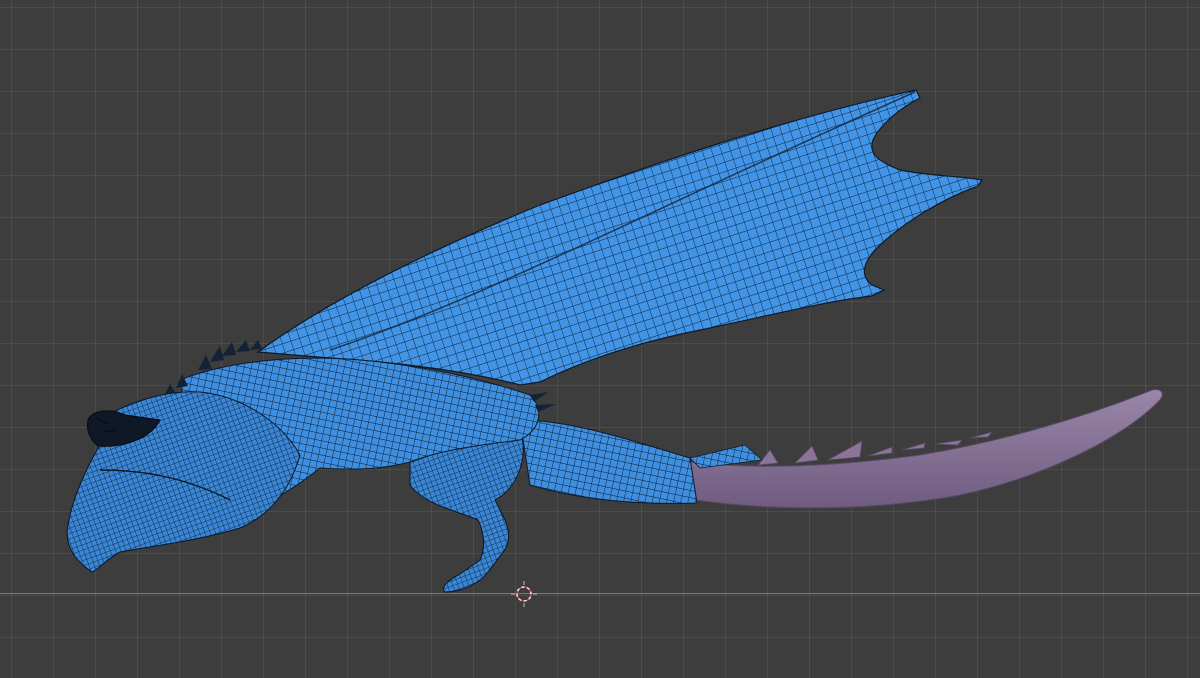  Describe the element at coordinates (524, 594) in the screenshot. I see `3d-cursor-icon` at that location.